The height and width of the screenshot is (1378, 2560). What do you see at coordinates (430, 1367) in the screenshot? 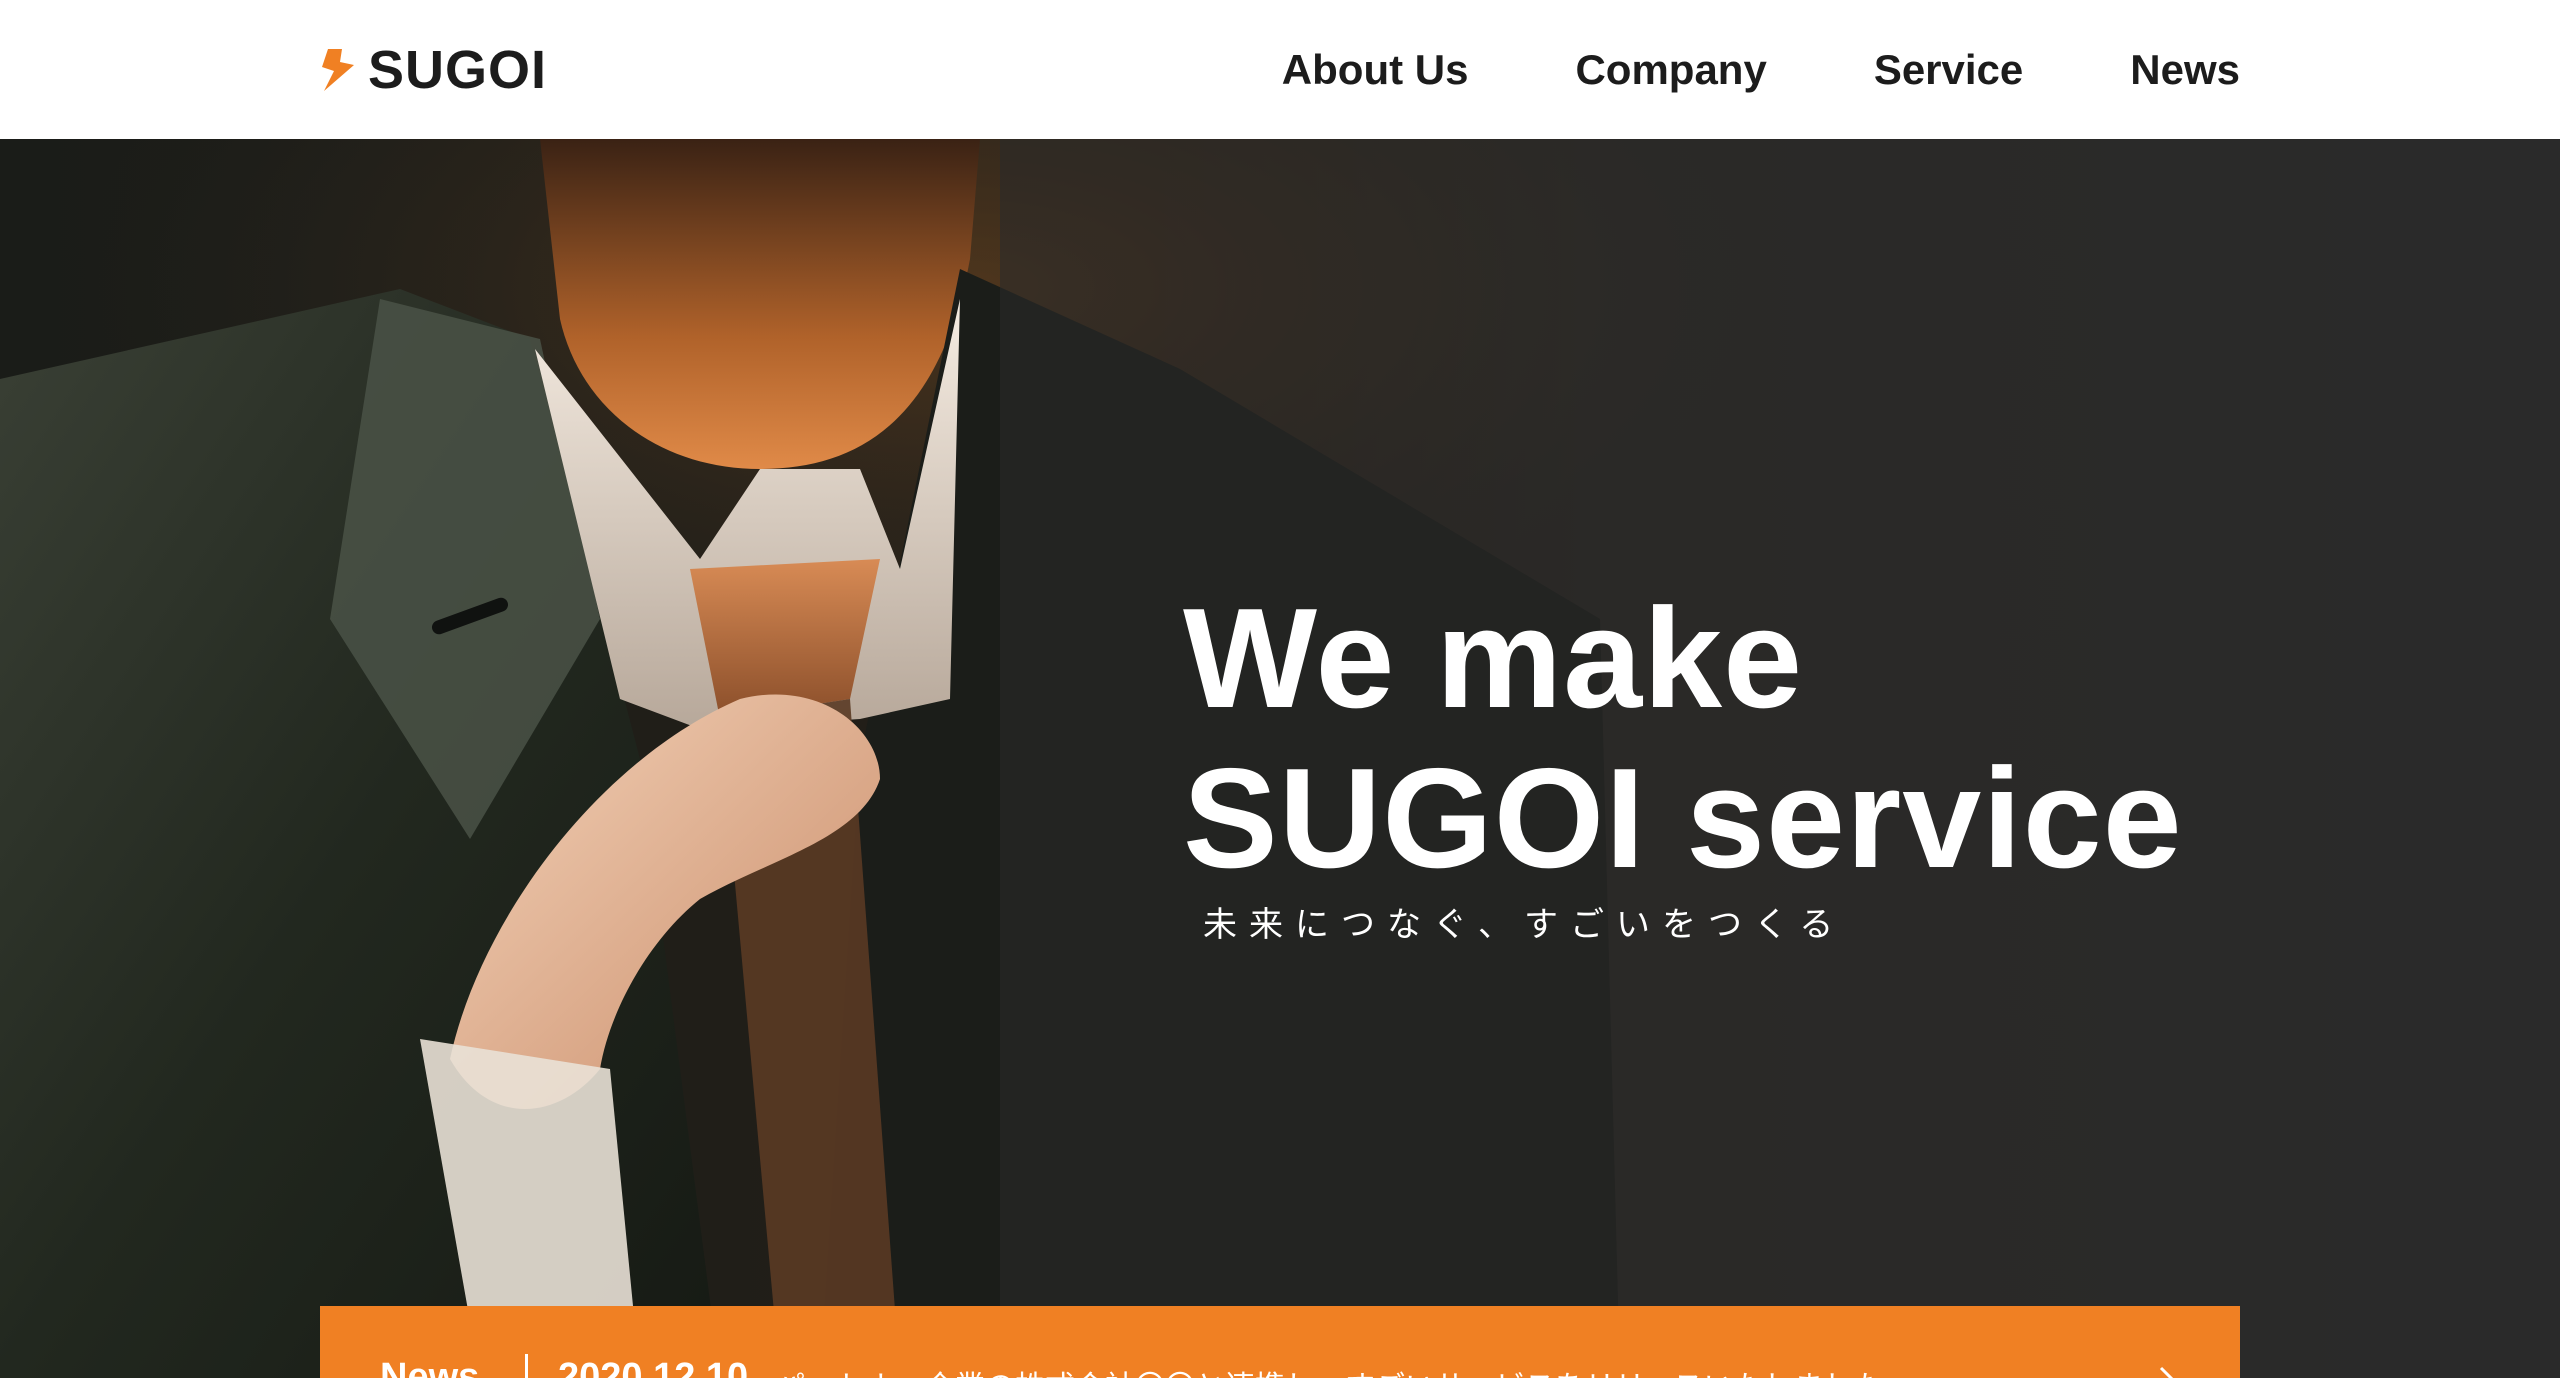
I see `news-label: News` at bounding box center [430, 1367].